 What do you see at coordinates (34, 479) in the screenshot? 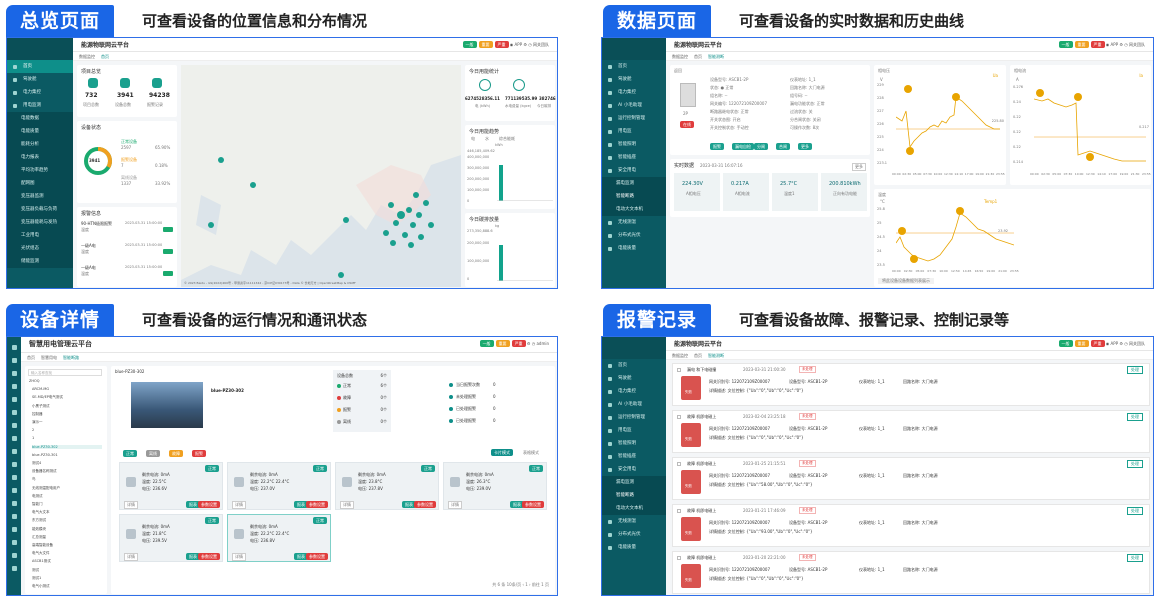
I see `tree-item: 鸟` at bounding box center [34, 479].